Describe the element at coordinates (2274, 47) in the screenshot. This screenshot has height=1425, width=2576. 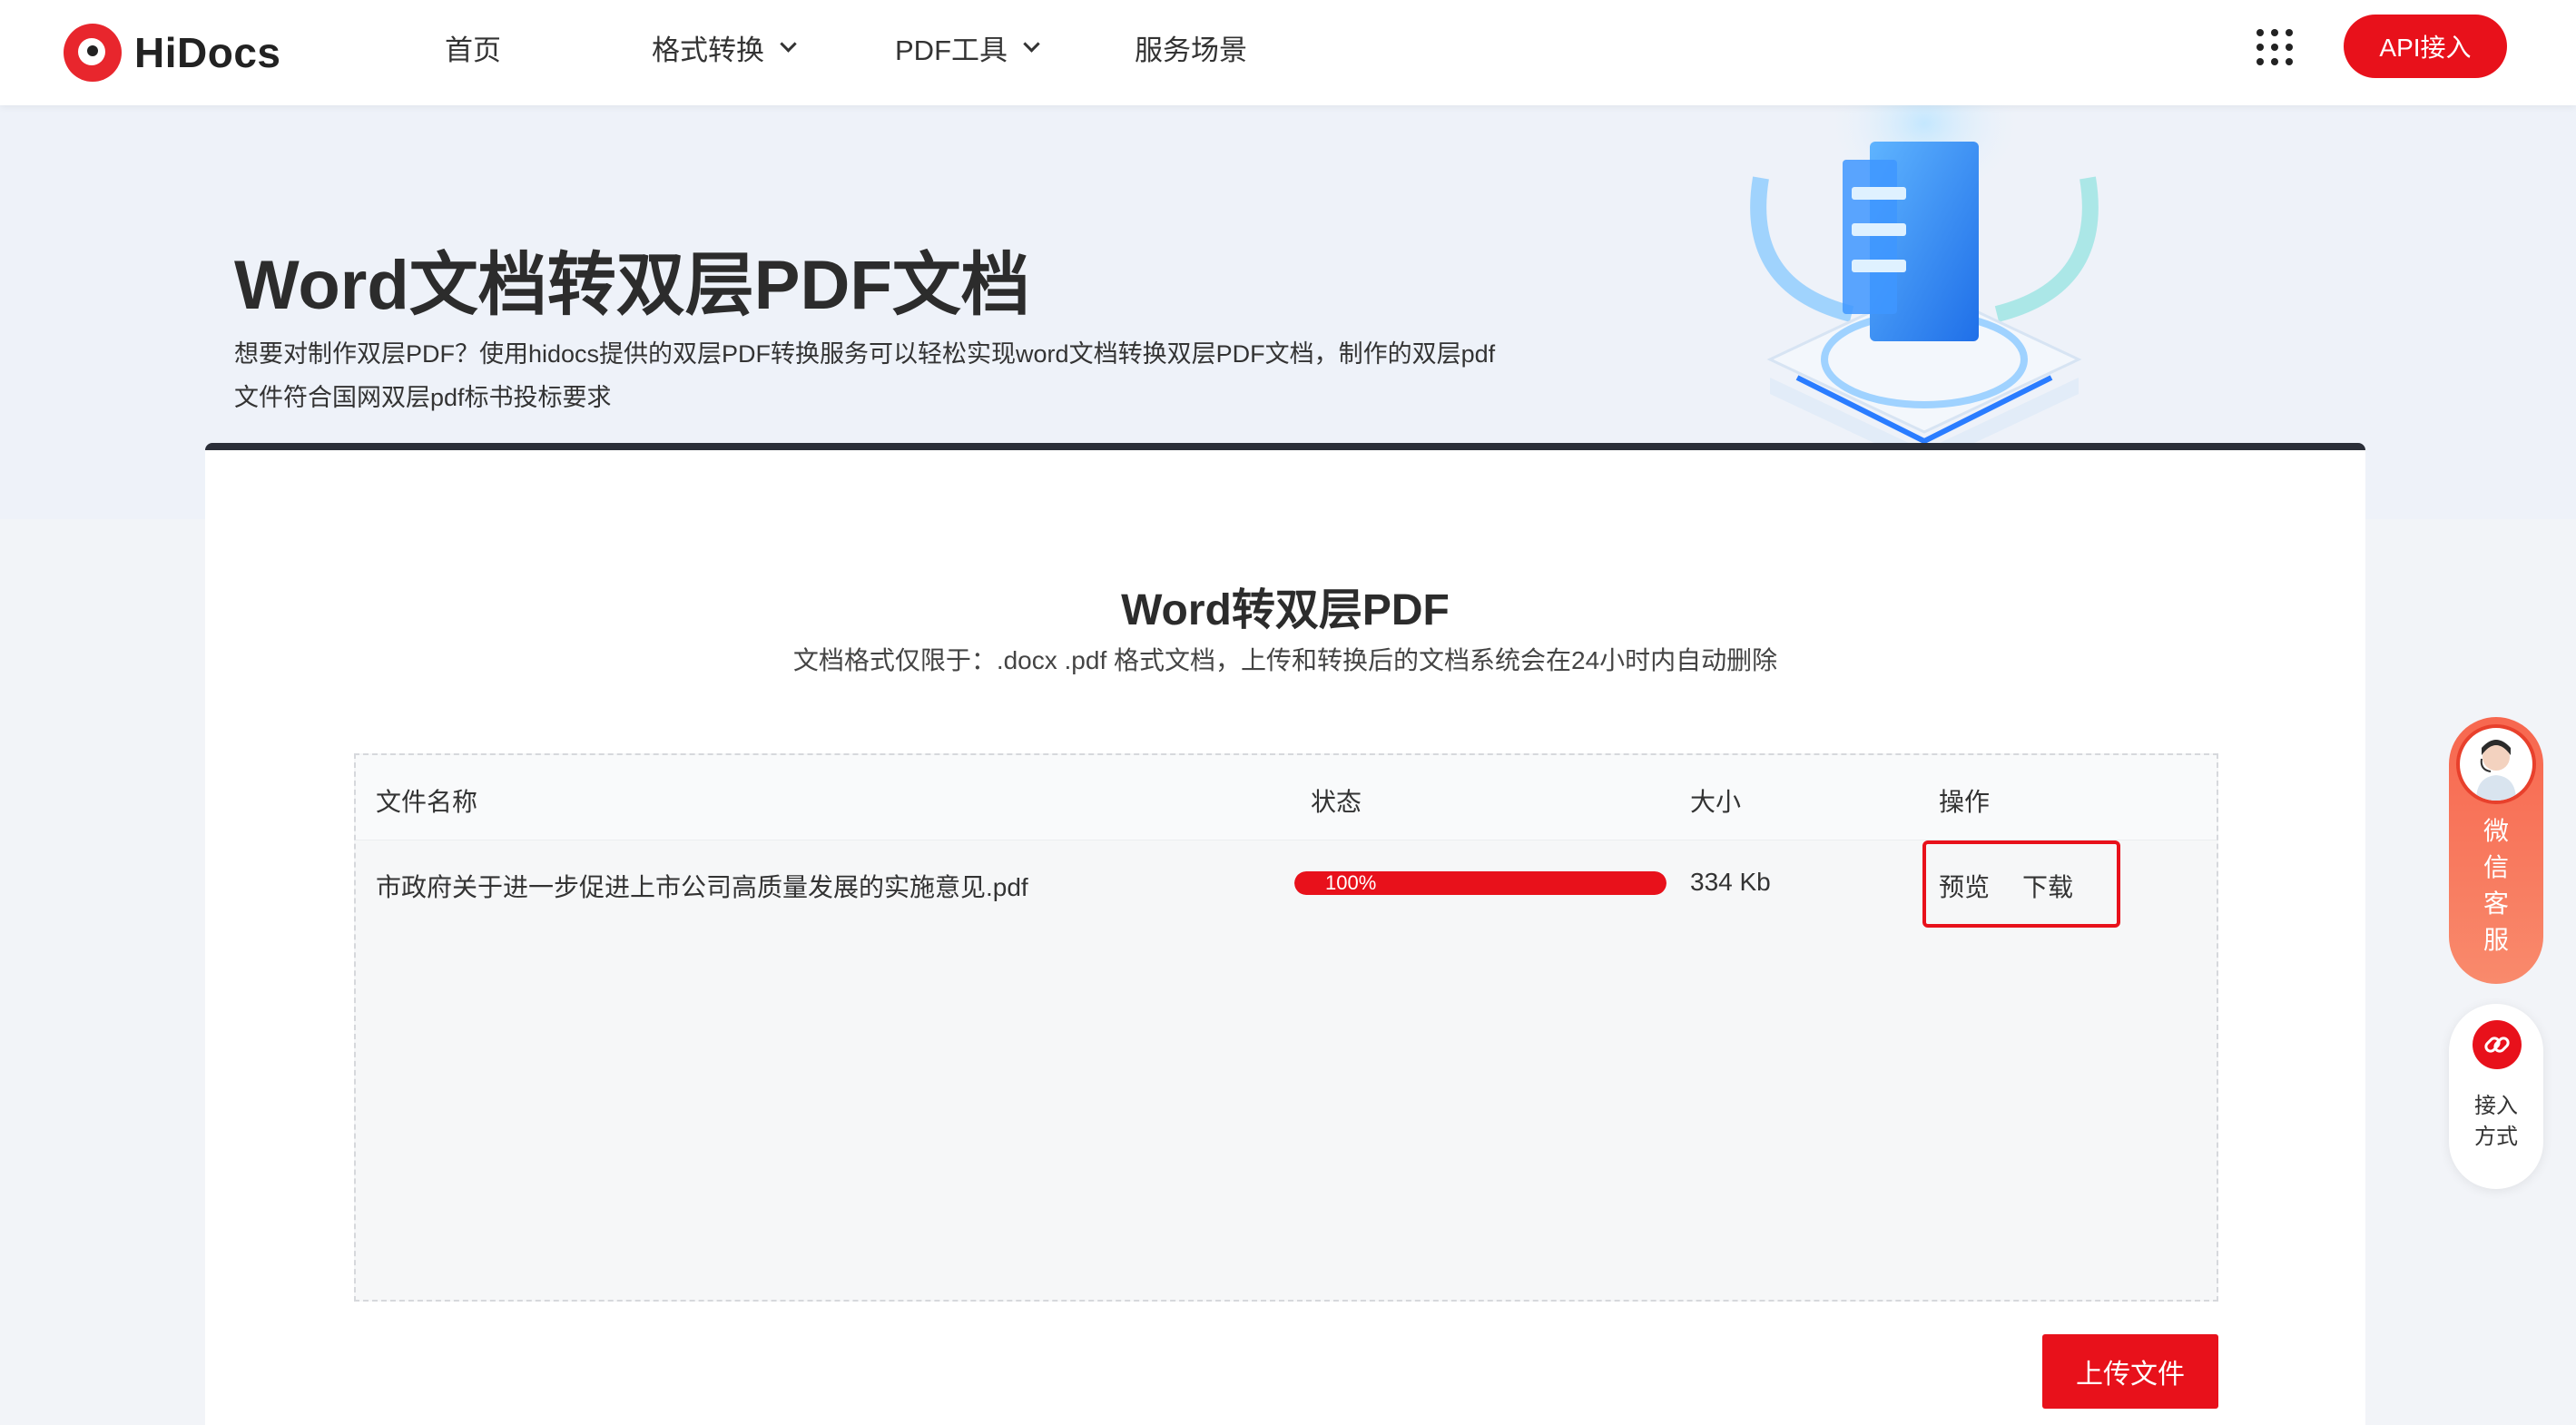
I see `apps-grid-icon` at that location.